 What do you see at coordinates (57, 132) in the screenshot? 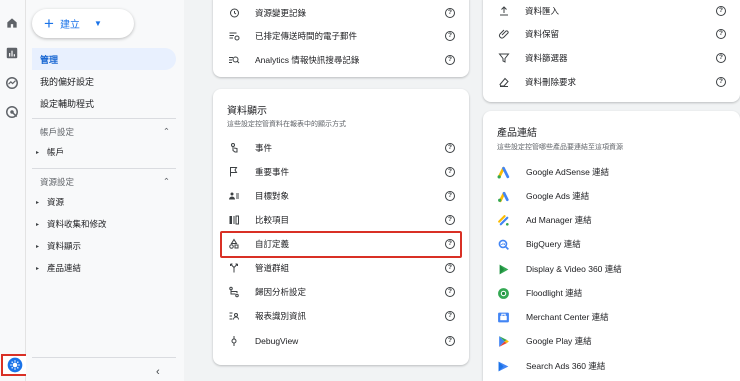
I see `account-settings-title: 帳戶設定` at bounding box center [57, 132].